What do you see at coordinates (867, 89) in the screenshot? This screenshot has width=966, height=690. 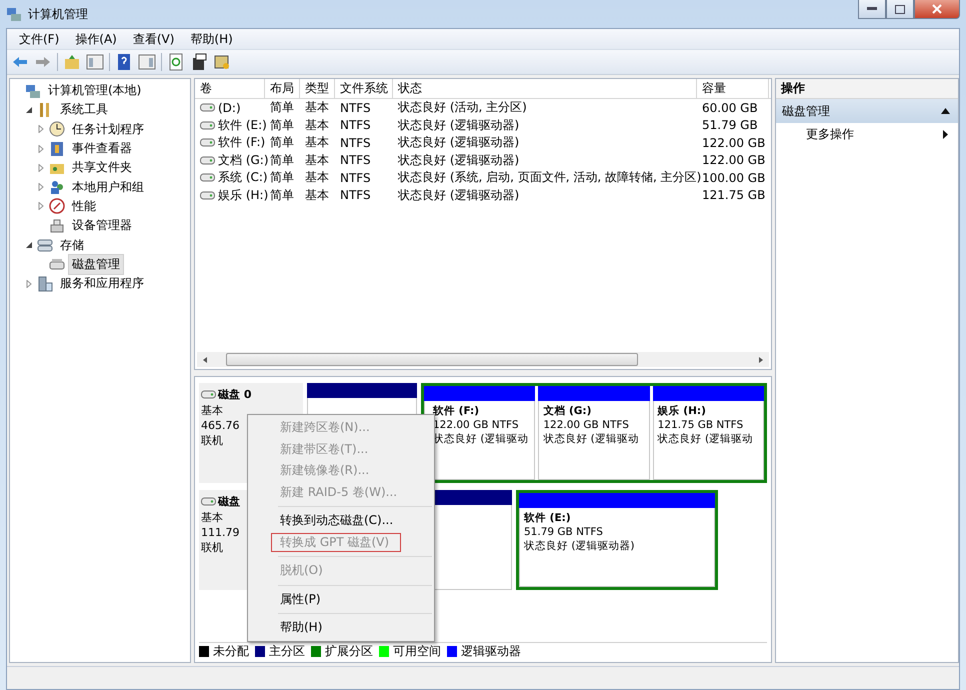 I see `actions-header: 操作` at bounding box center [867, 89].